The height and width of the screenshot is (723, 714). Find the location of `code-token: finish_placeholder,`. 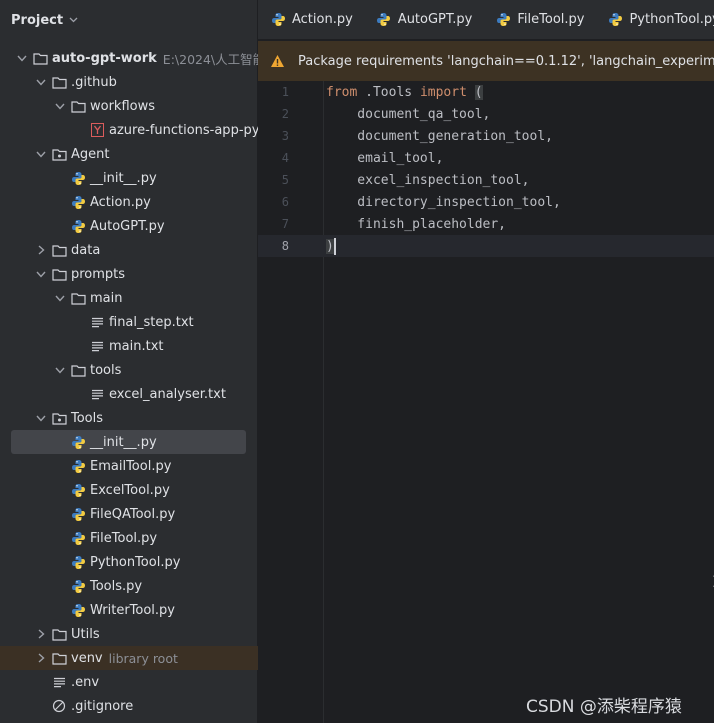

code-token: finish_placeholder, is located at coordinates (416, 224).